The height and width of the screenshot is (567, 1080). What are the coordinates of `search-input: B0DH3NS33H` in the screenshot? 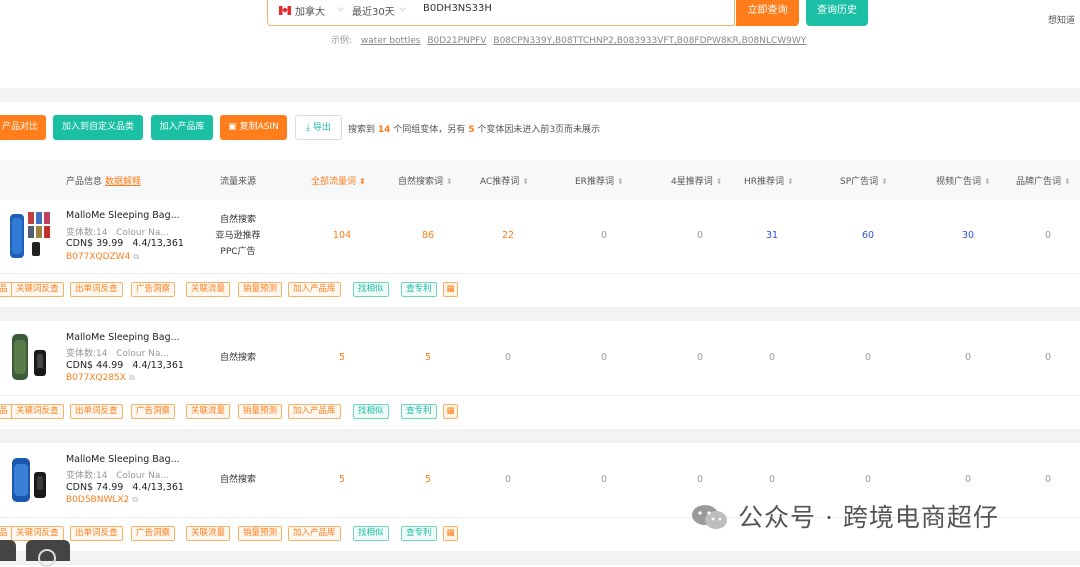 It's located at (457, 8).